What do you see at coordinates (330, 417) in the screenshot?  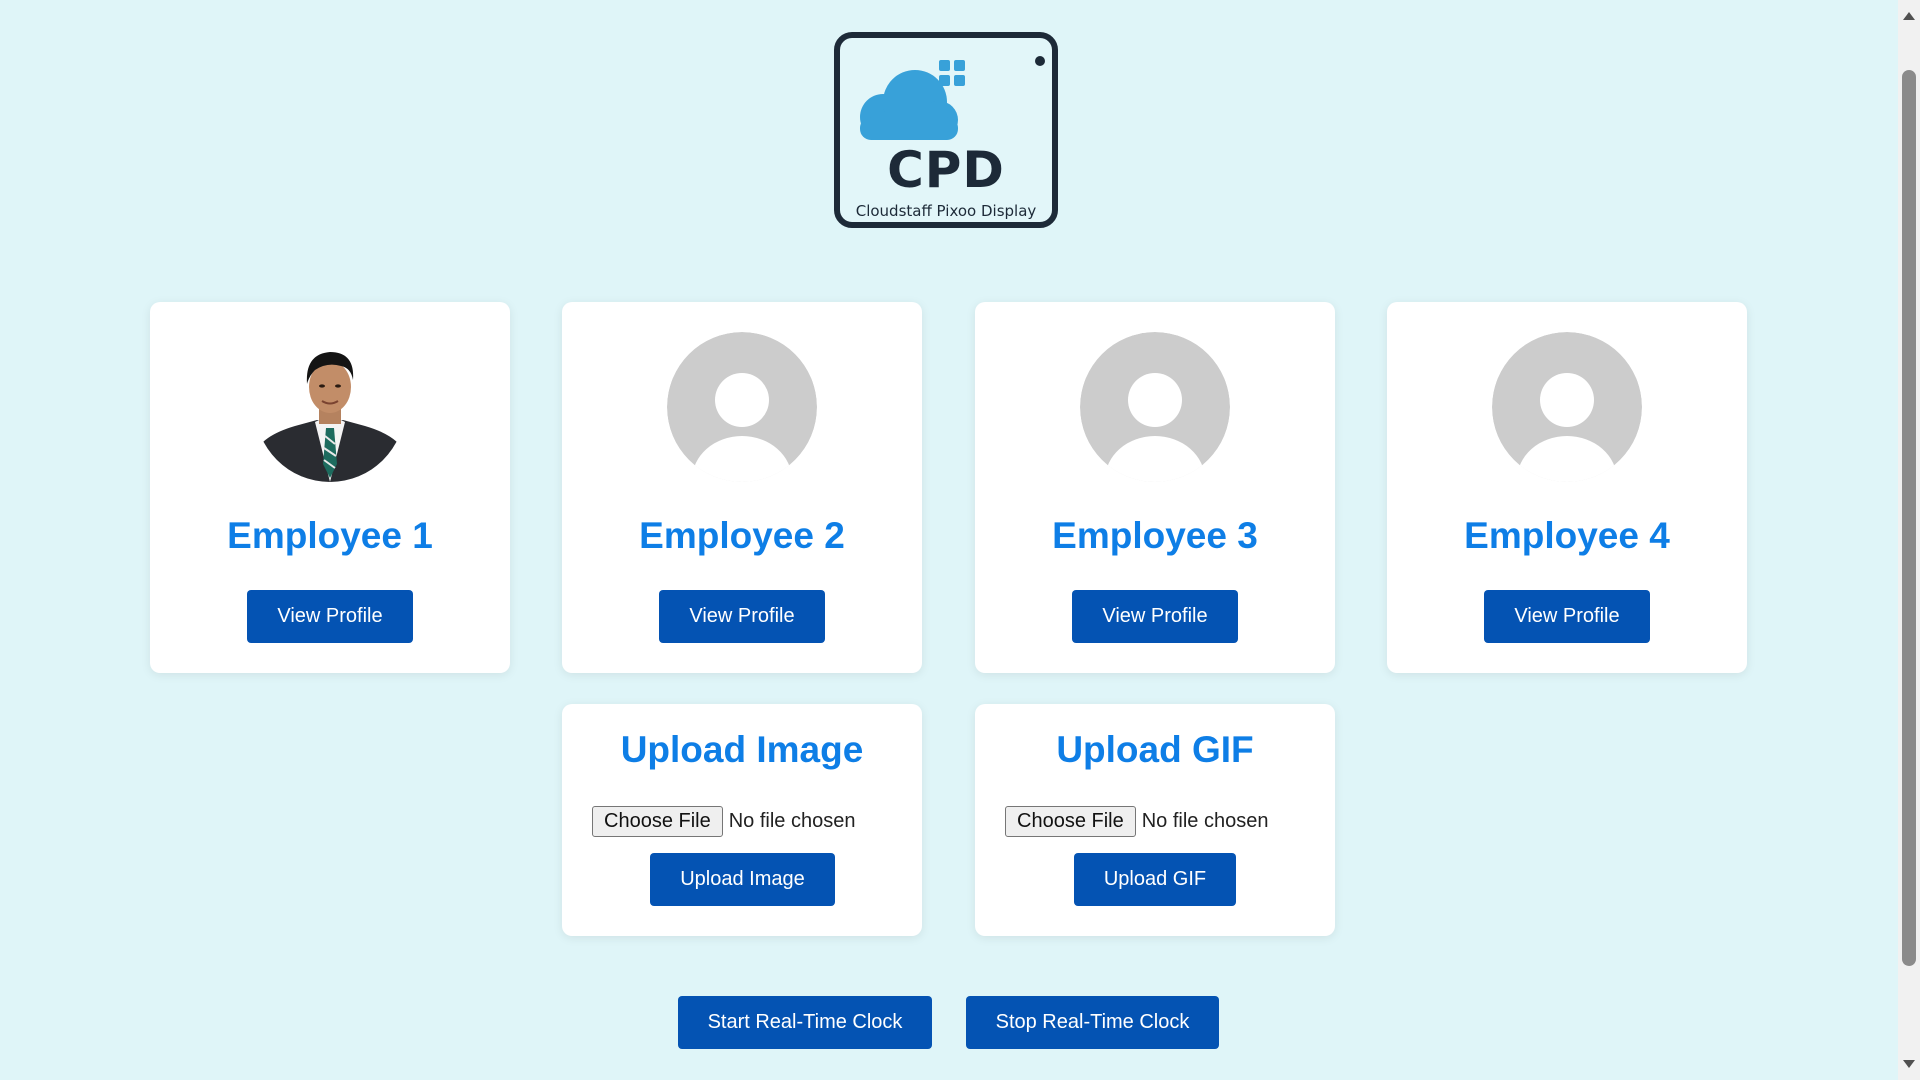 I see `employee-photo-icon` at bounding box center [330, 417].